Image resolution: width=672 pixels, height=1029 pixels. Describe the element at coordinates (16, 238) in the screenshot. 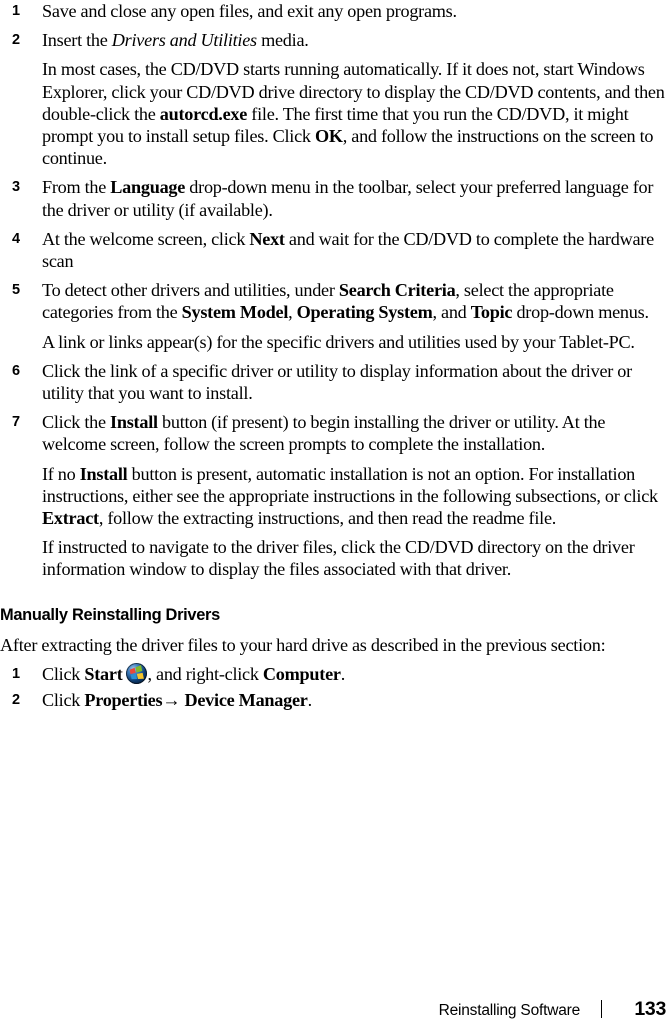

I see `step-number: 4` at that location.